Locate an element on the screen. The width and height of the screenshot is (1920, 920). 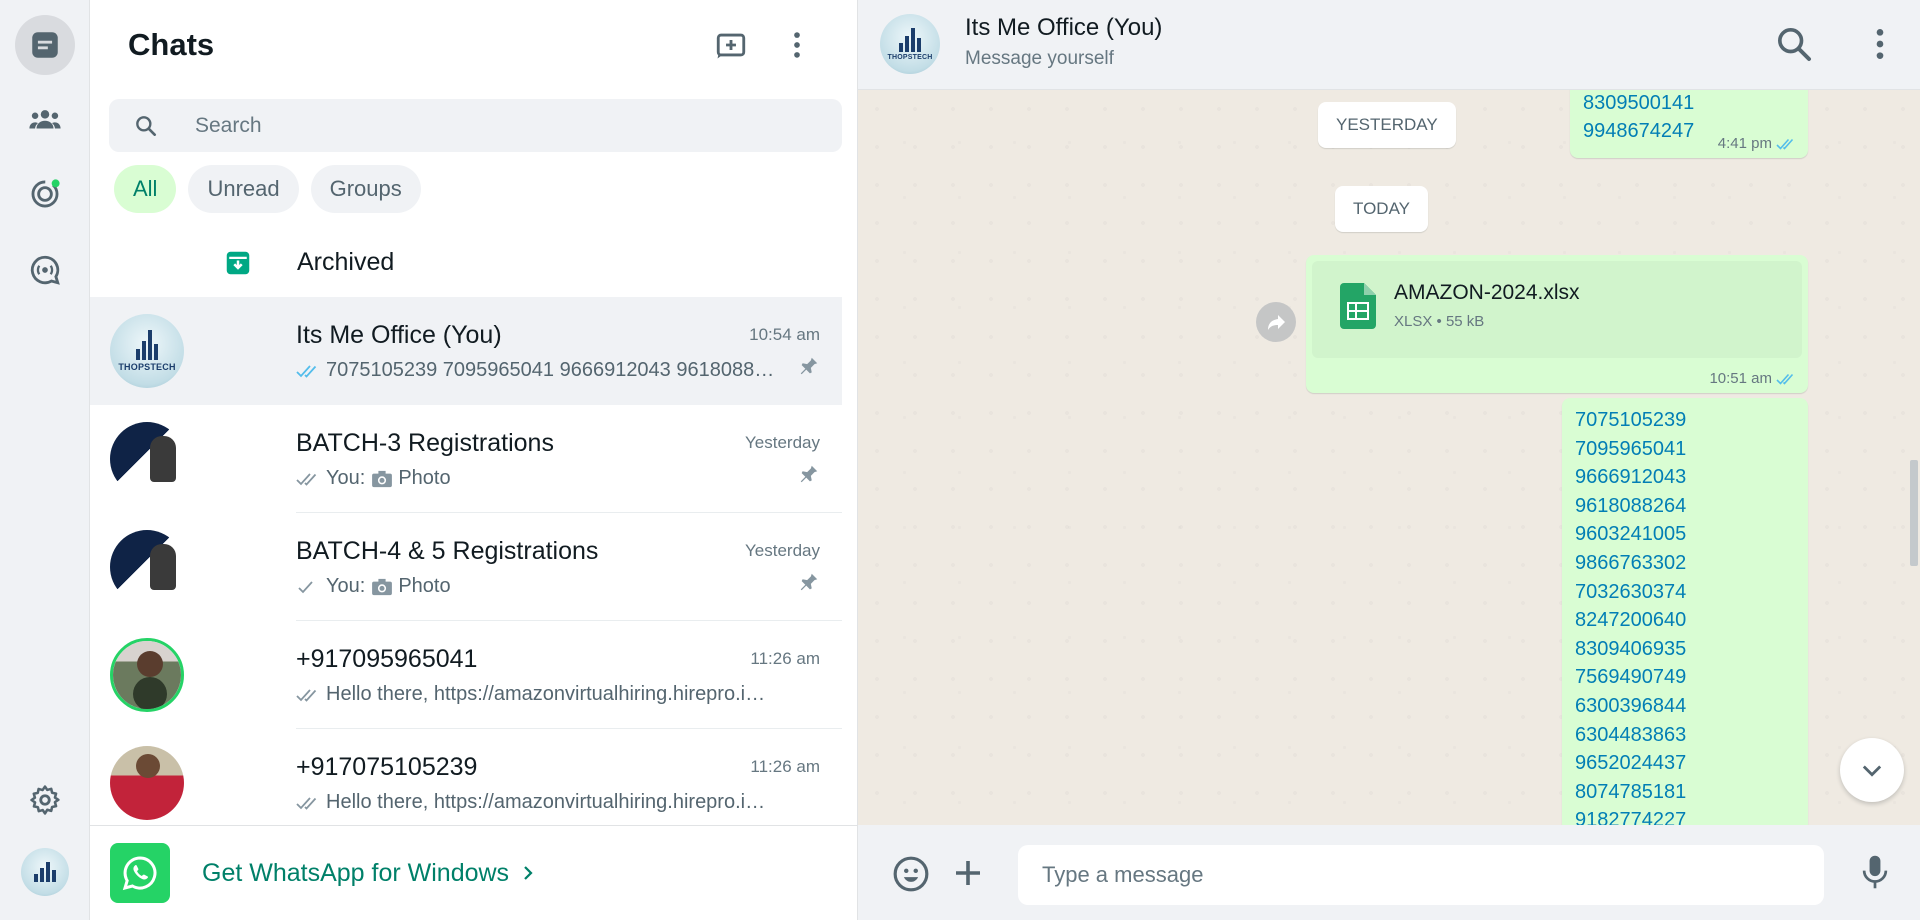
contact-avatar: THOPSTECH is located at coordinates (910, 44).